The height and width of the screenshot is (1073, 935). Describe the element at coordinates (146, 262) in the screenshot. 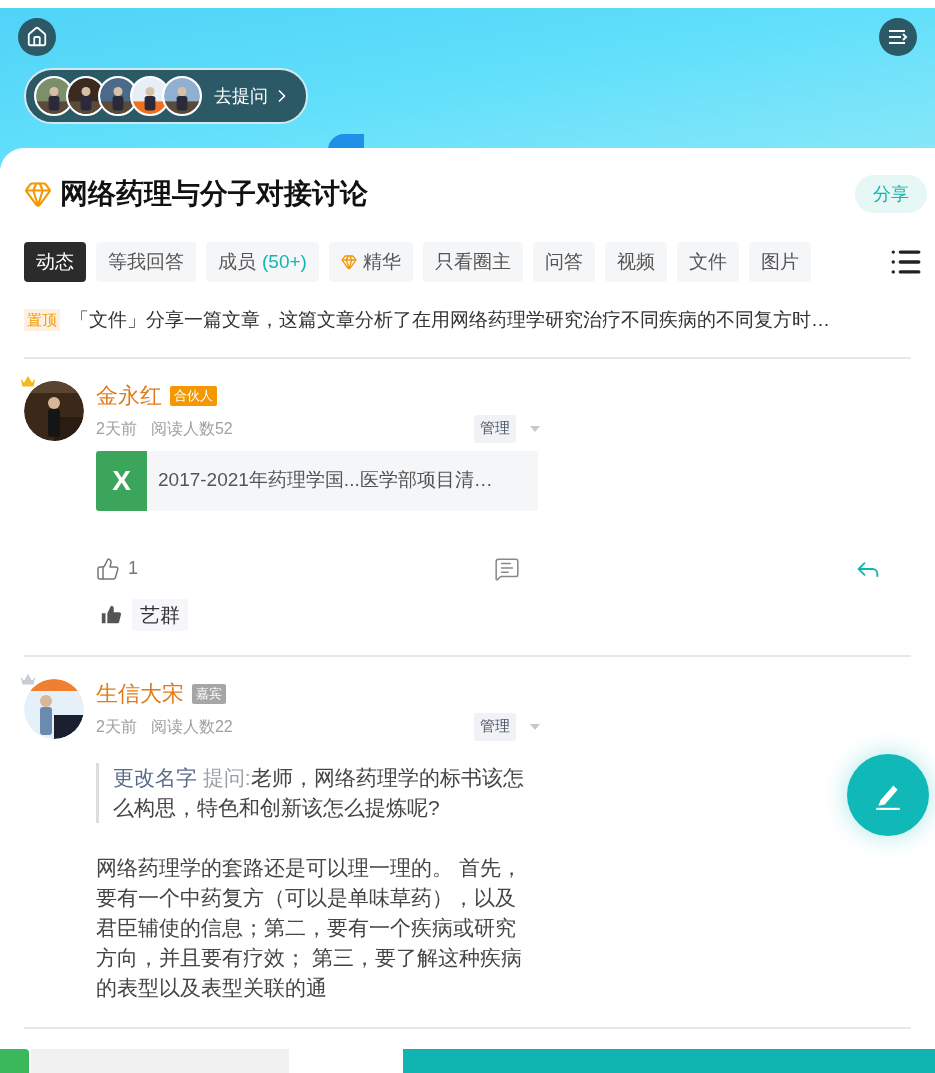

I see `tab: 等我回答` at that location.